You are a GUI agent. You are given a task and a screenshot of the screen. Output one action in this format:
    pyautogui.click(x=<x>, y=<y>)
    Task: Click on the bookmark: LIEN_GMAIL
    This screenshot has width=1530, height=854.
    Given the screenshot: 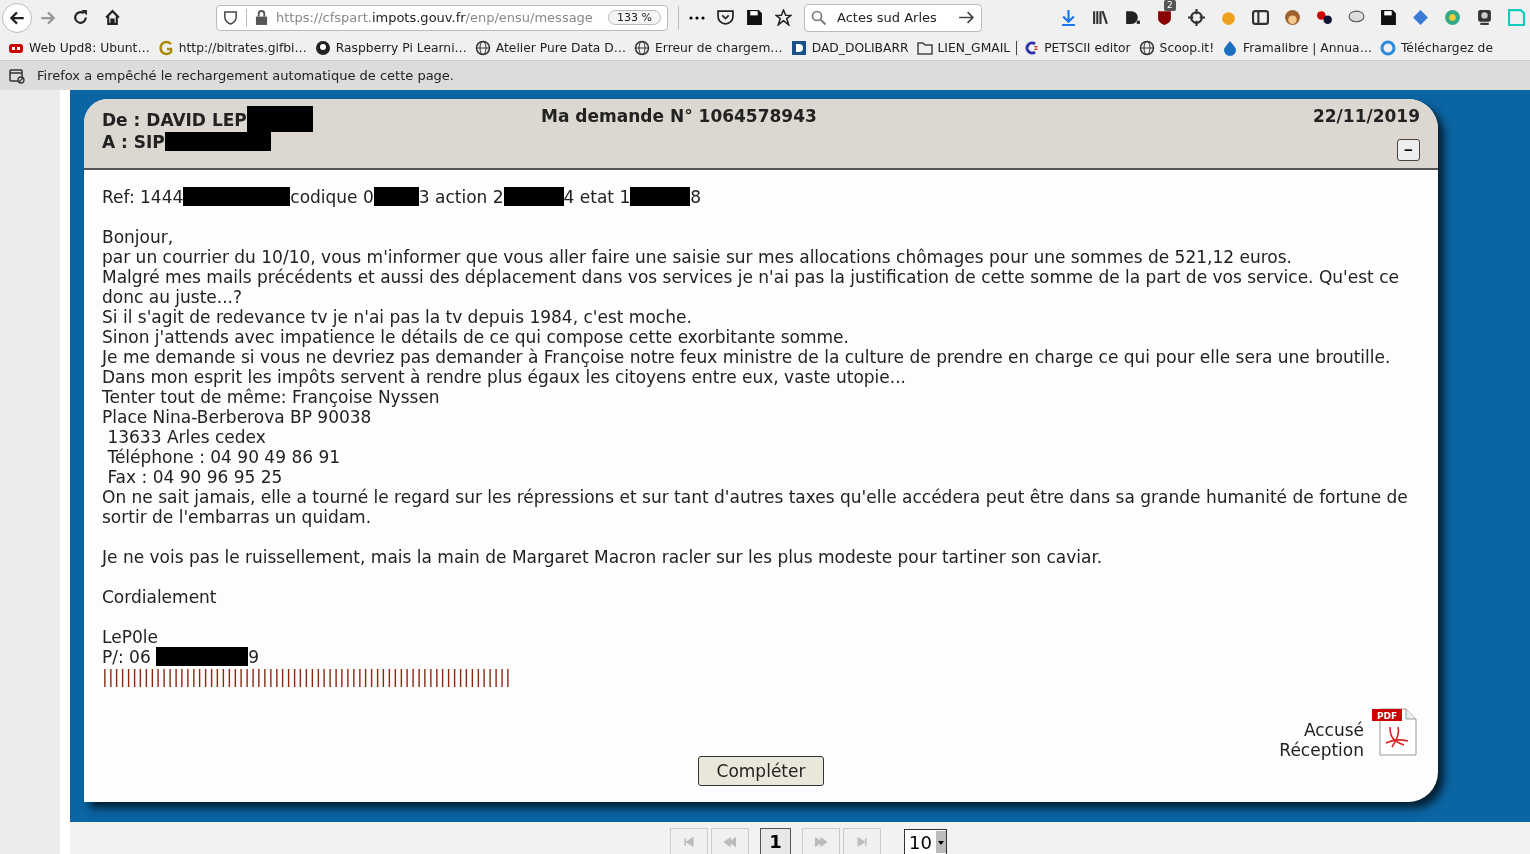 What is the action you would take?
    pyautogui.click(x=963, y=47)
    